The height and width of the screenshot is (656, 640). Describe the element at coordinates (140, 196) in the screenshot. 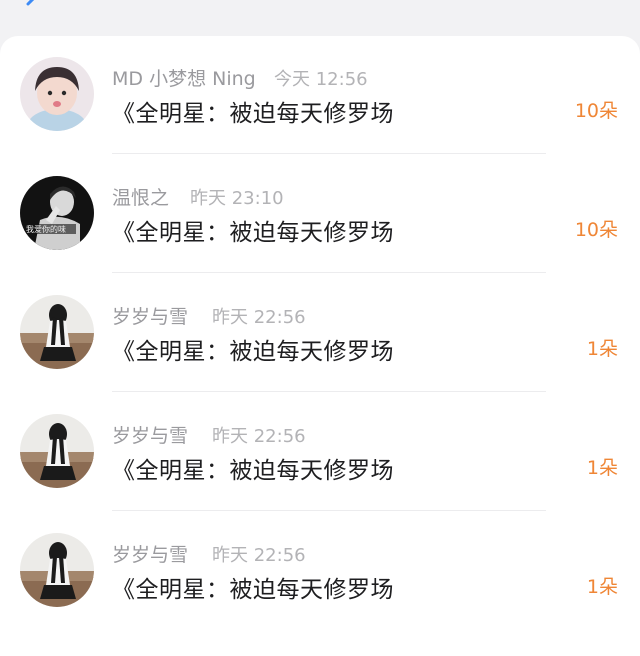

I see `sender-name: 温恨之` at that location.